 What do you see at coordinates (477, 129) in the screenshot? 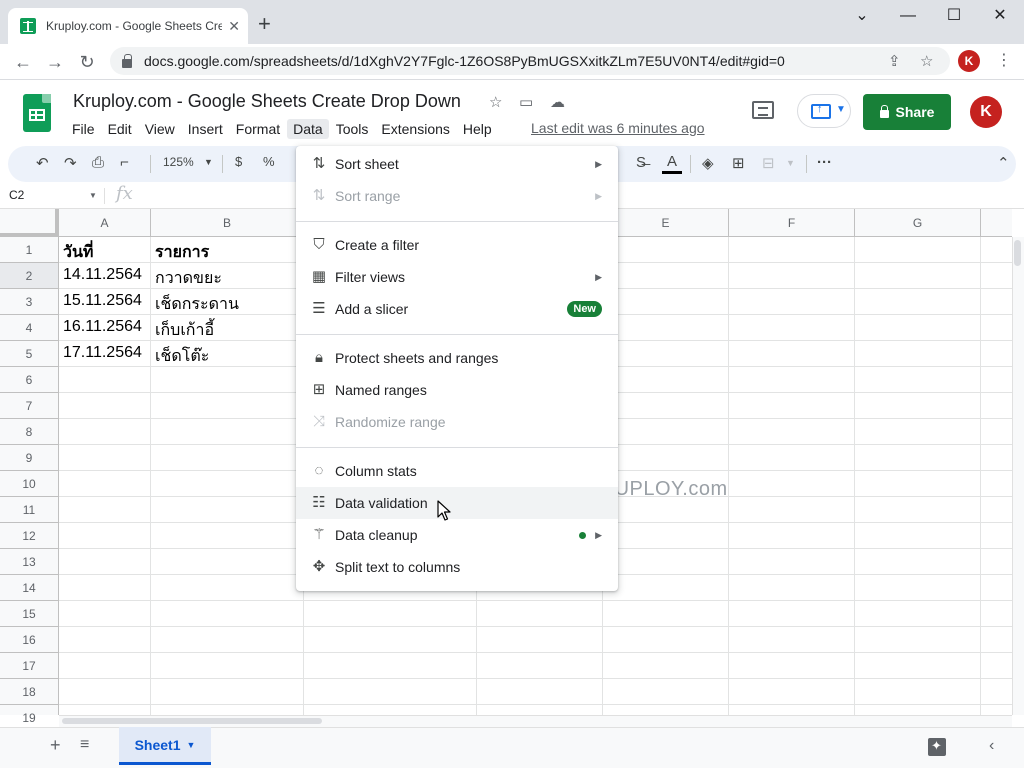
I see `menu-help: Help` at bounding box center [477, 129].